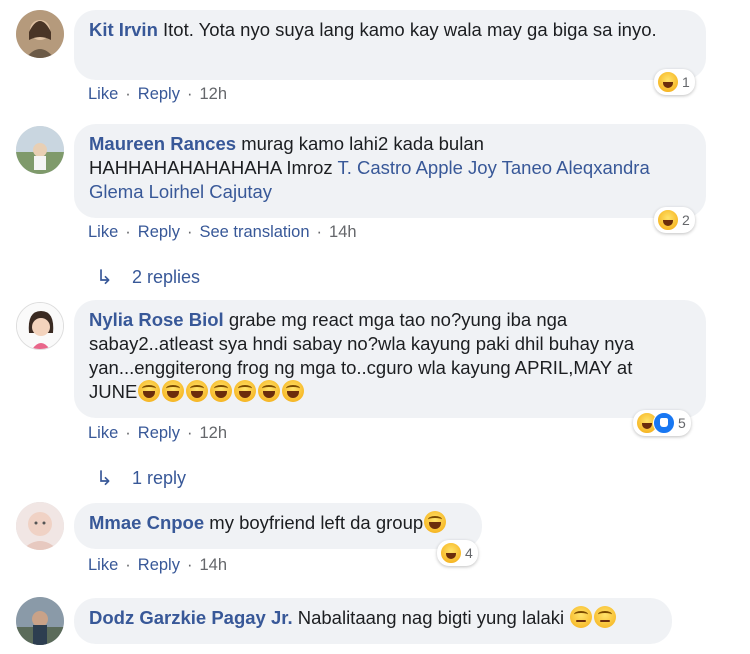 This screenshot has width=750, height=654. I want to click on comment-actions: Like · Reply · See translation · 14h, so click(222, 232).